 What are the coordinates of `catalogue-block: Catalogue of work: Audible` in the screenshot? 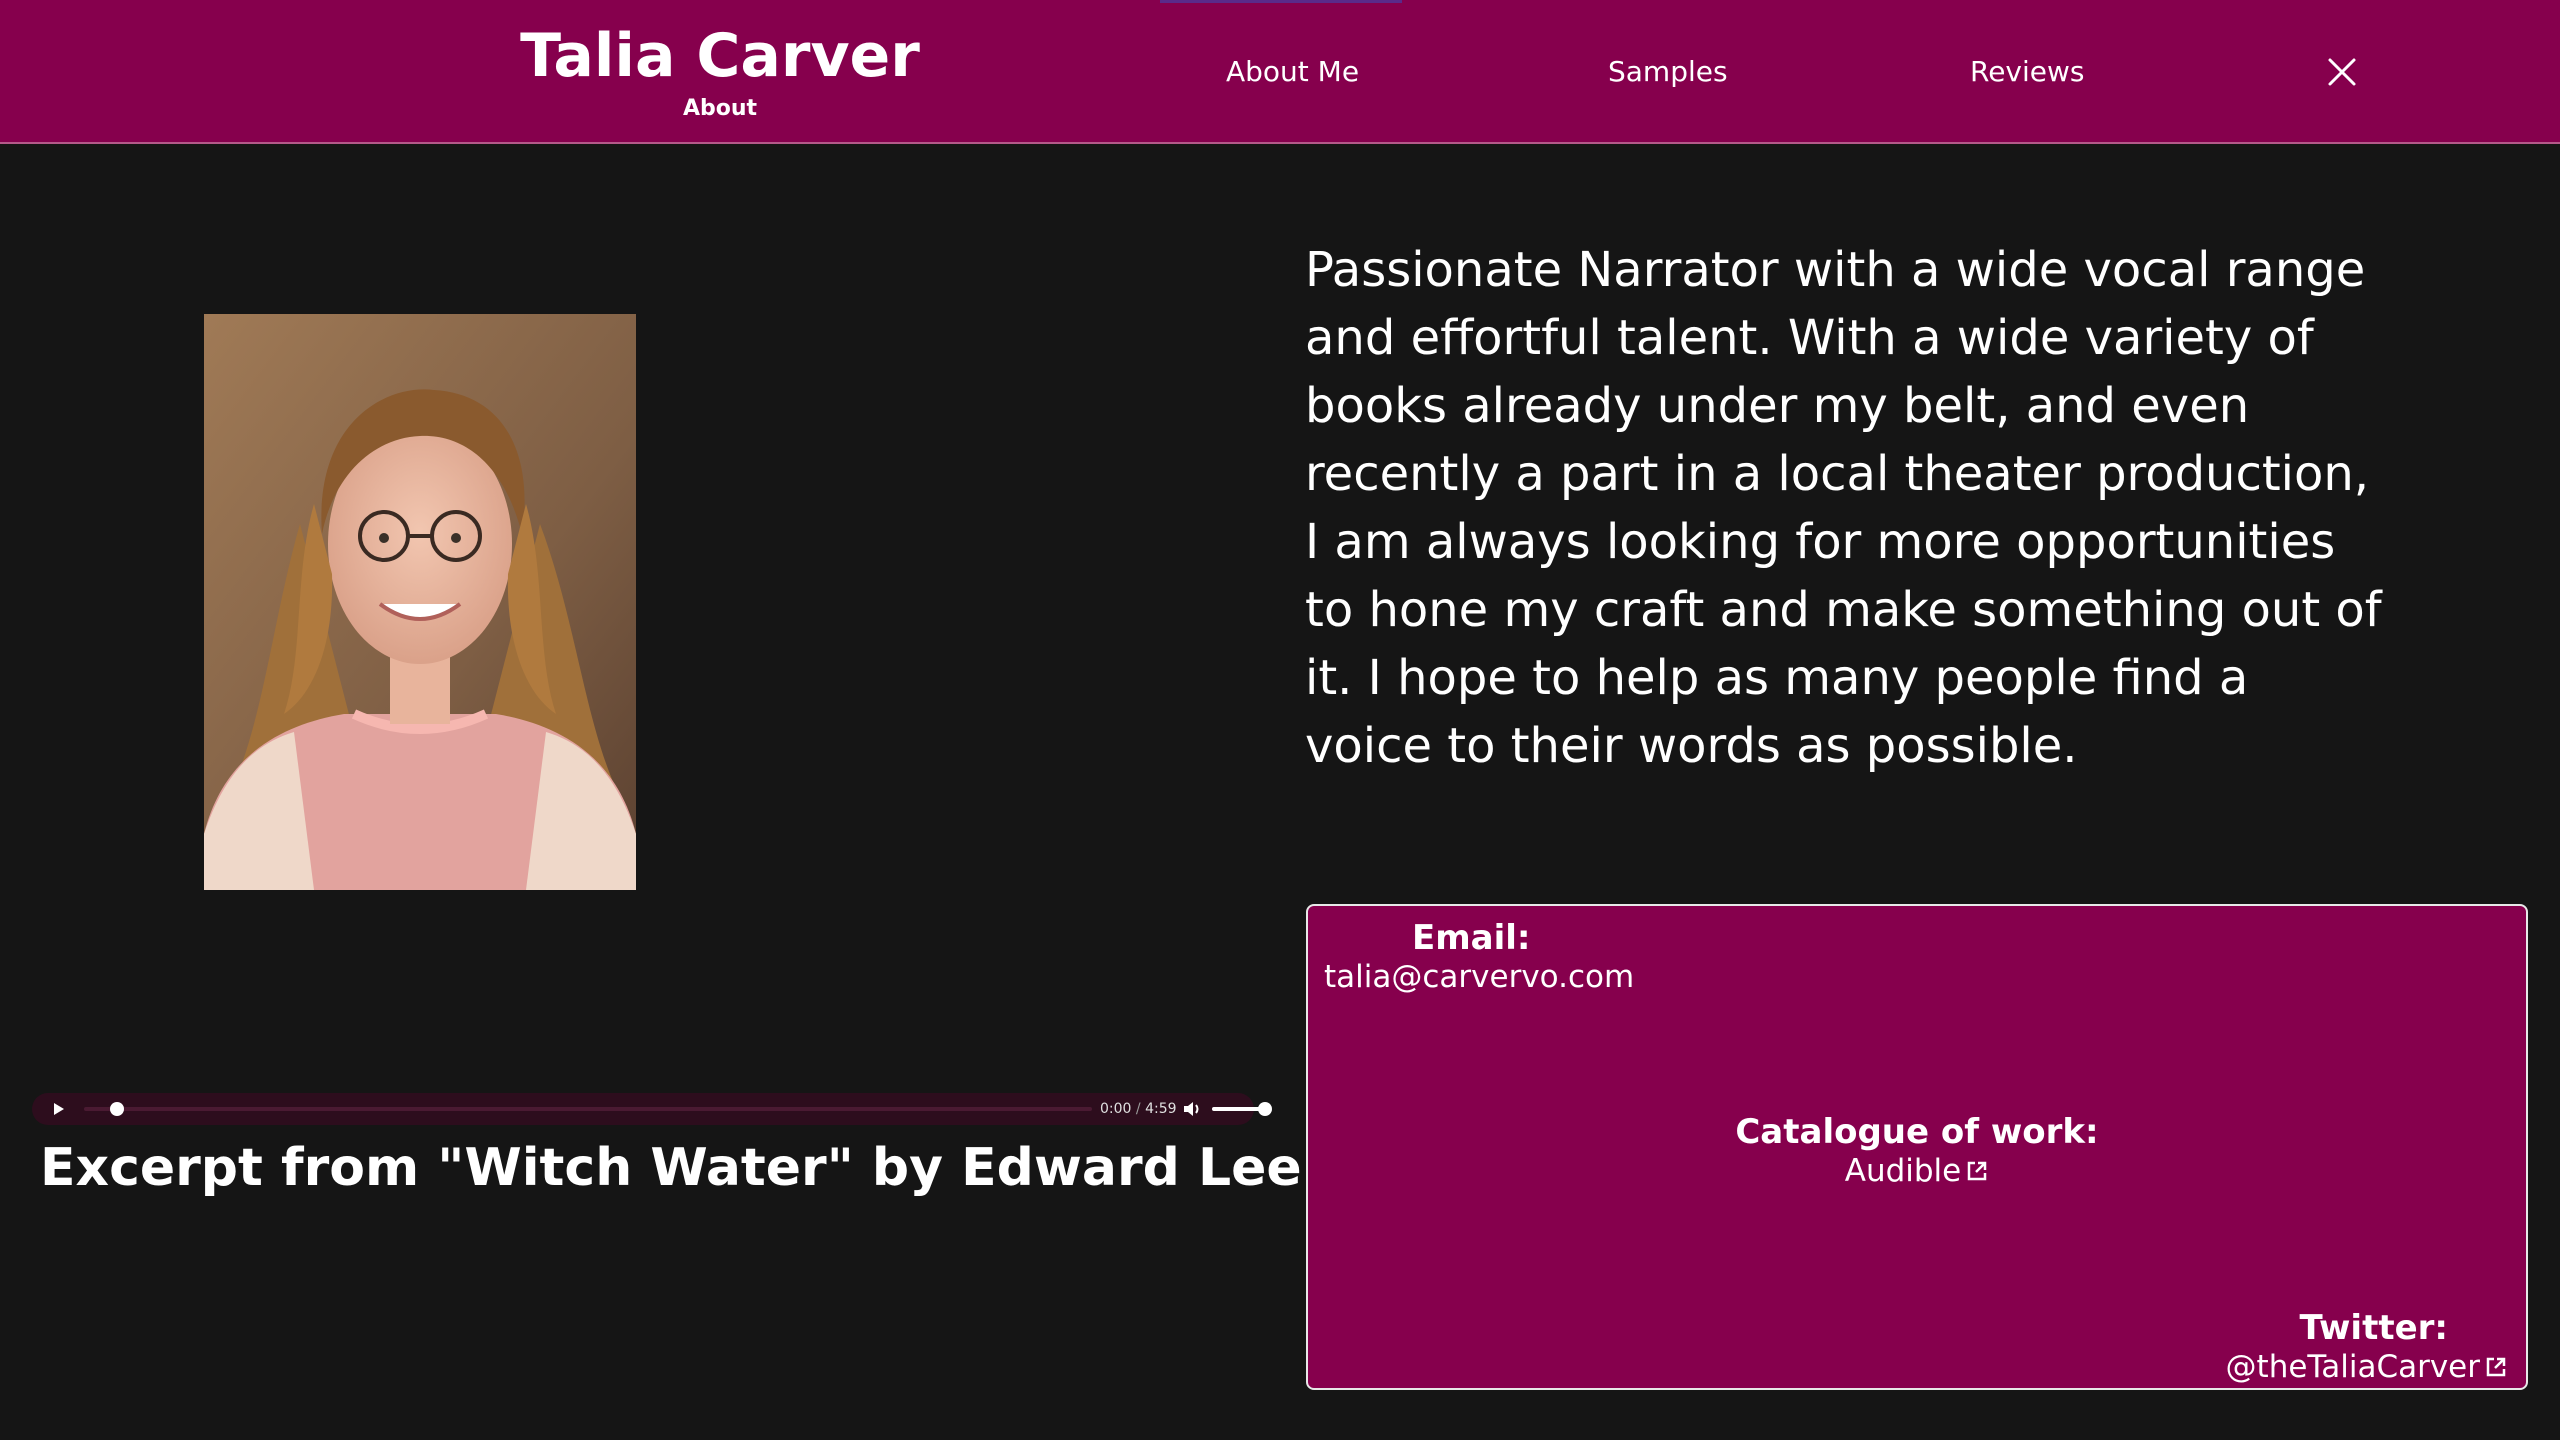 It's located at (1917, 1151).